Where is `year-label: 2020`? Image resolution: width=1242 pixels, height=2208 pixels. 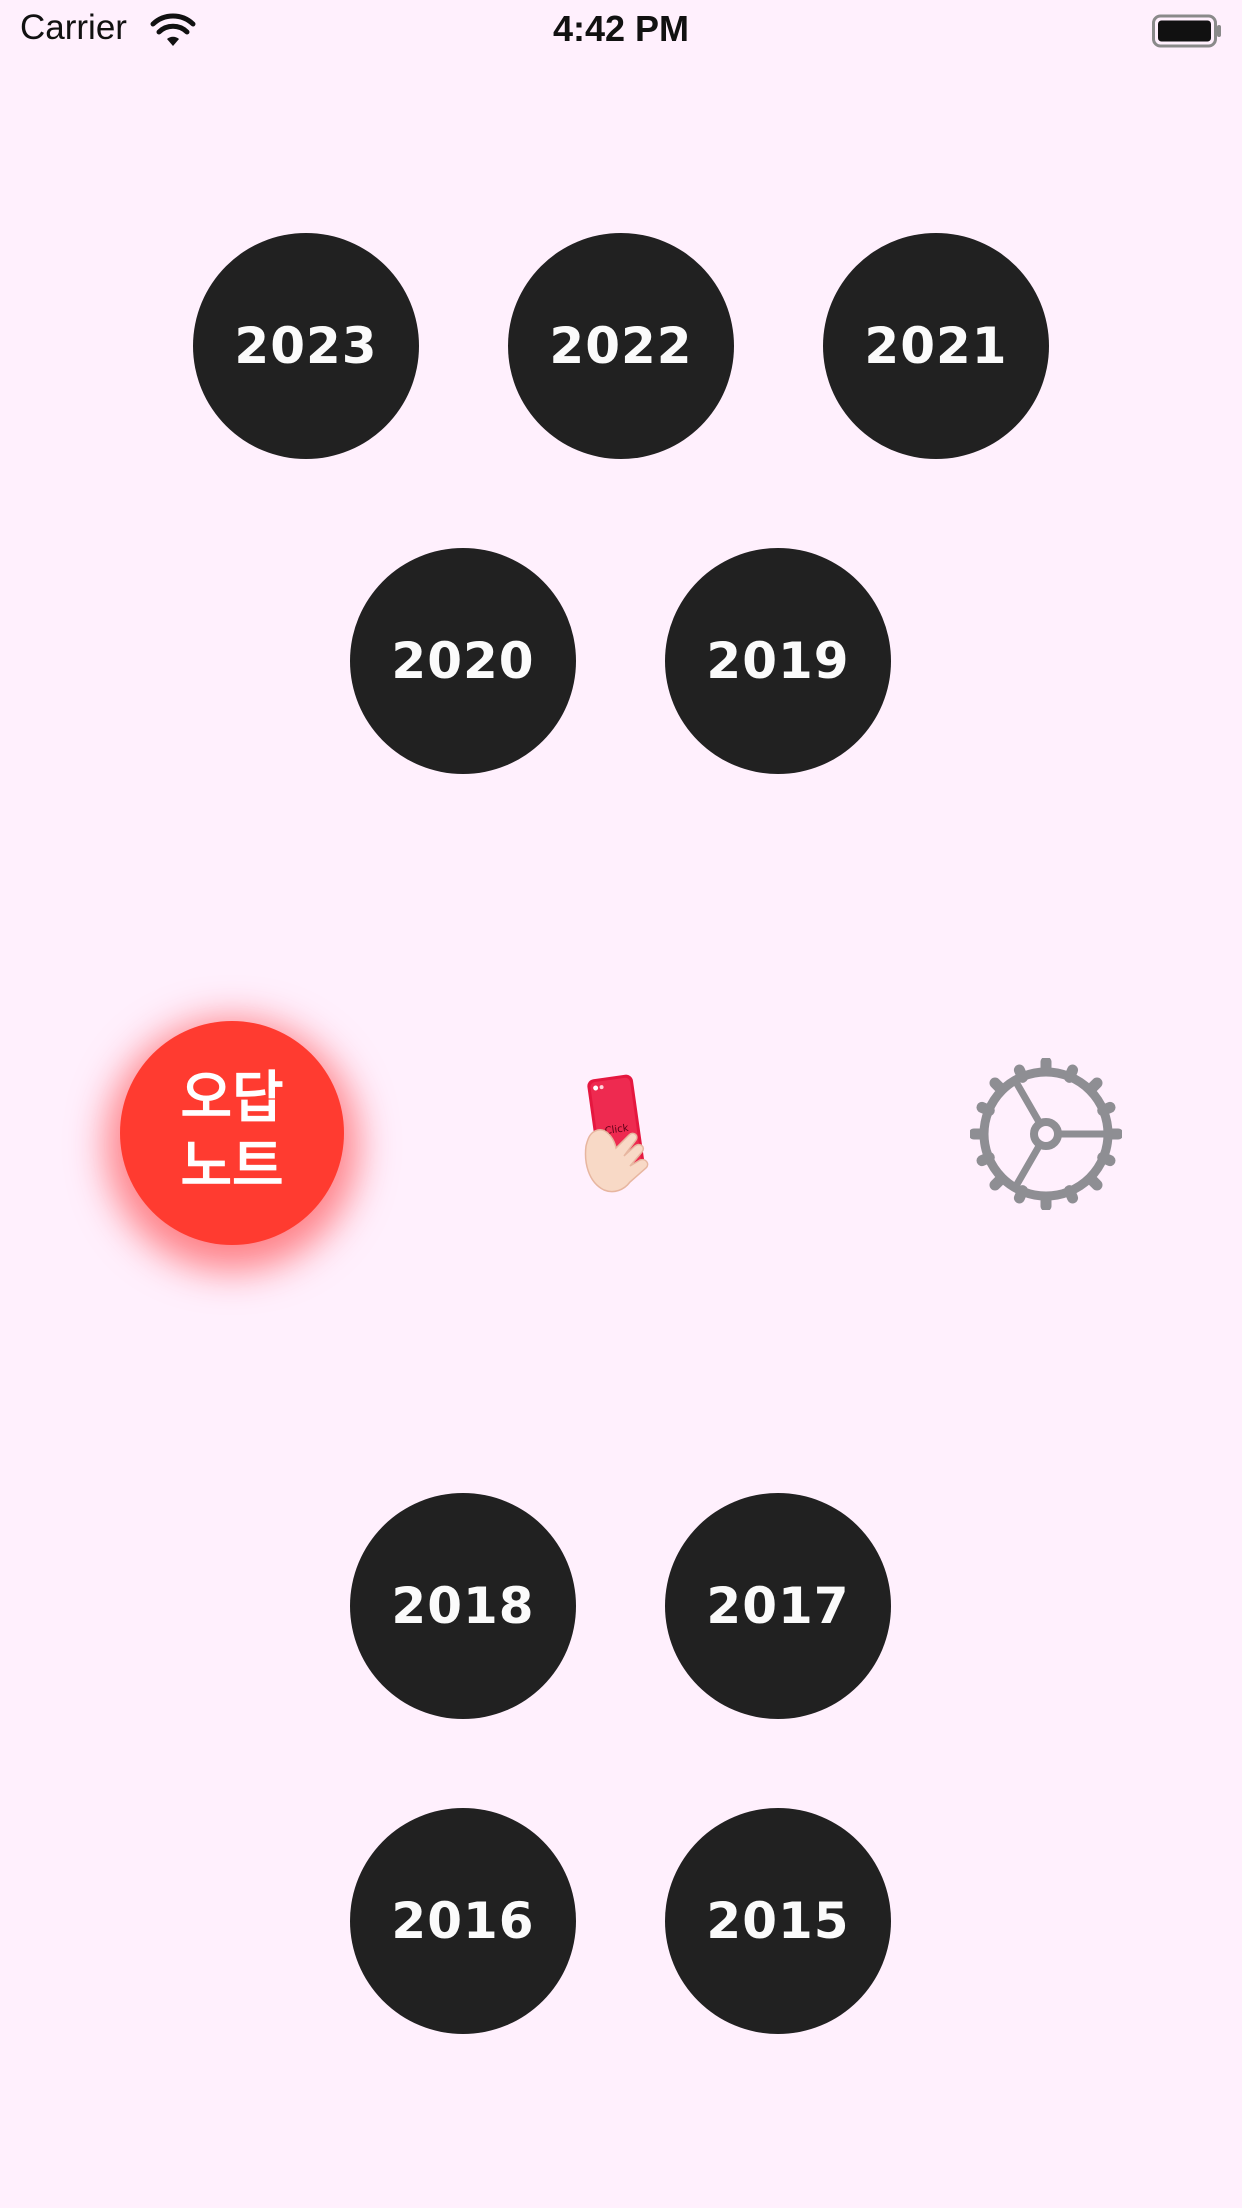 year-label: 2020 is located at coordinates (463, 661).